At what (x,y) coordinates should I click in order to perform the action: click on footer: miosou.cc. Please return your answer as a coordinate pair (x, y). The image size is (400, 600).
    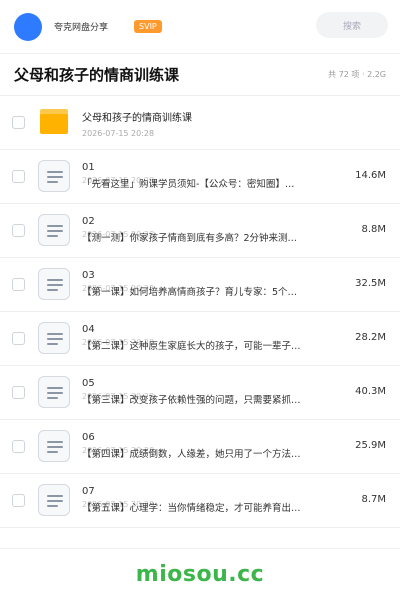
    Looking at the image, I should click on (200, 574).